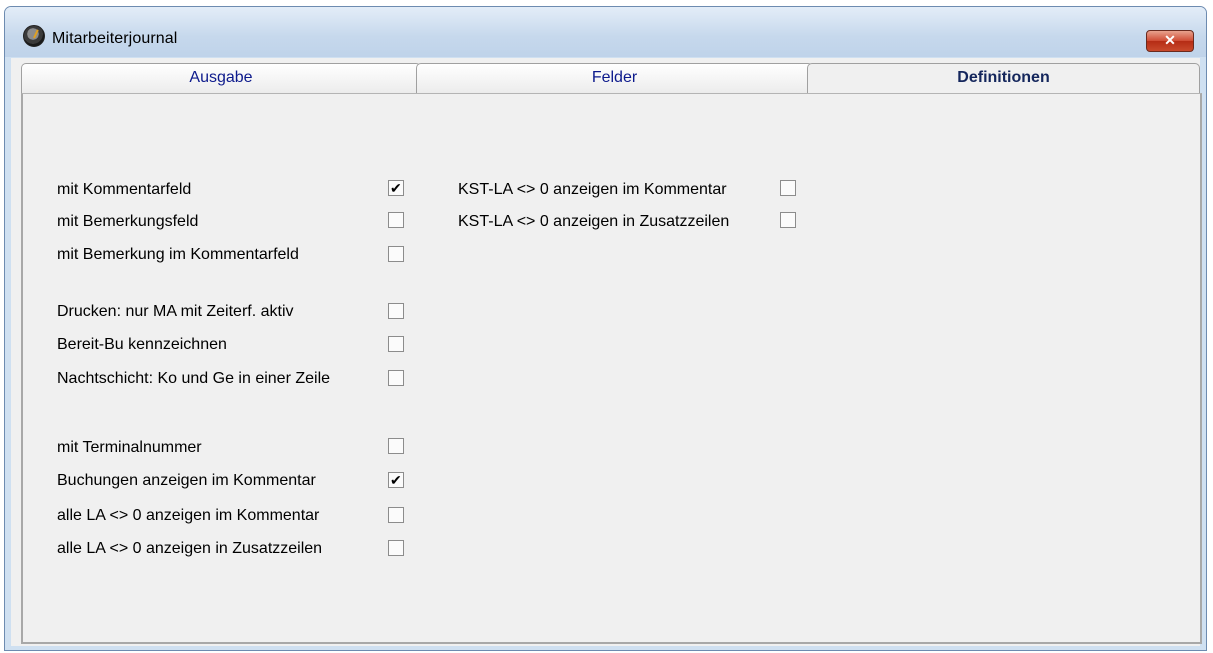 The height and width of the screenshot is (653, 1213). What do you see at coordinates (396, 254) in the screenshot?
I see `checkbox-bemerkung-kommentar` at bounding box center [396, 254].